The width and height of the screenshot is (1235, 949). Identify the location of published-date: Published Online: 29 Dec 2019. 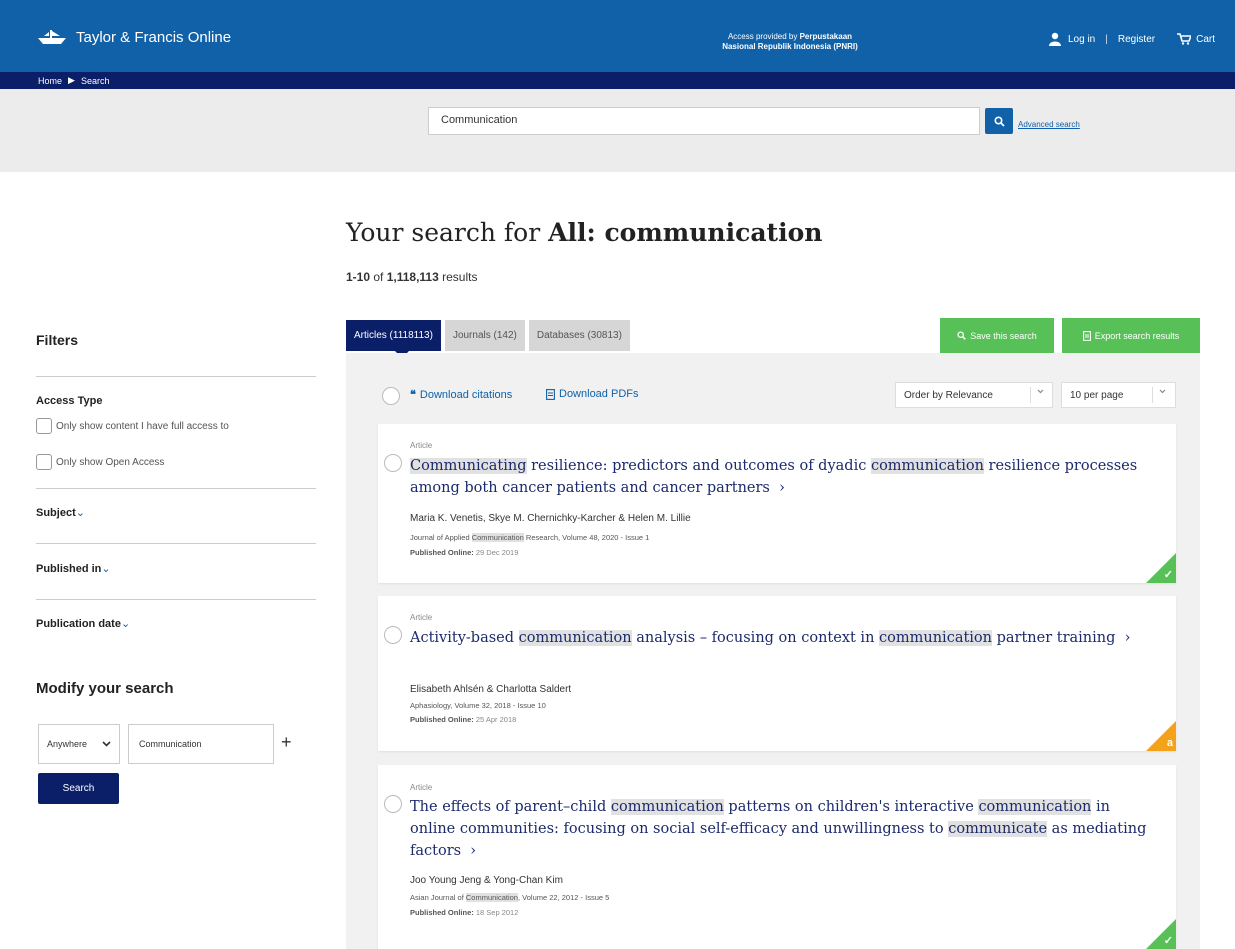
(464, 552).